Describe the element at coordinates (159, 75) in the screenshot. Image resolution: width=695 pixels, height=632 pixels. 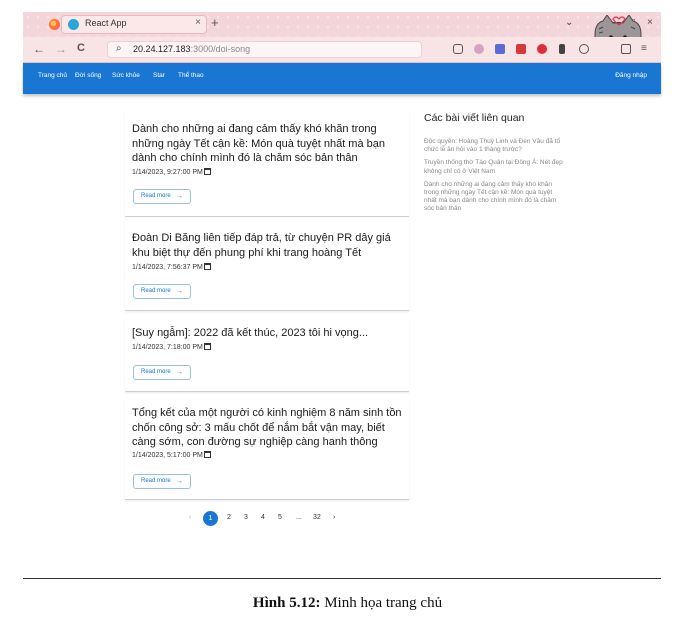
I see `nav-star: Star` at that location.